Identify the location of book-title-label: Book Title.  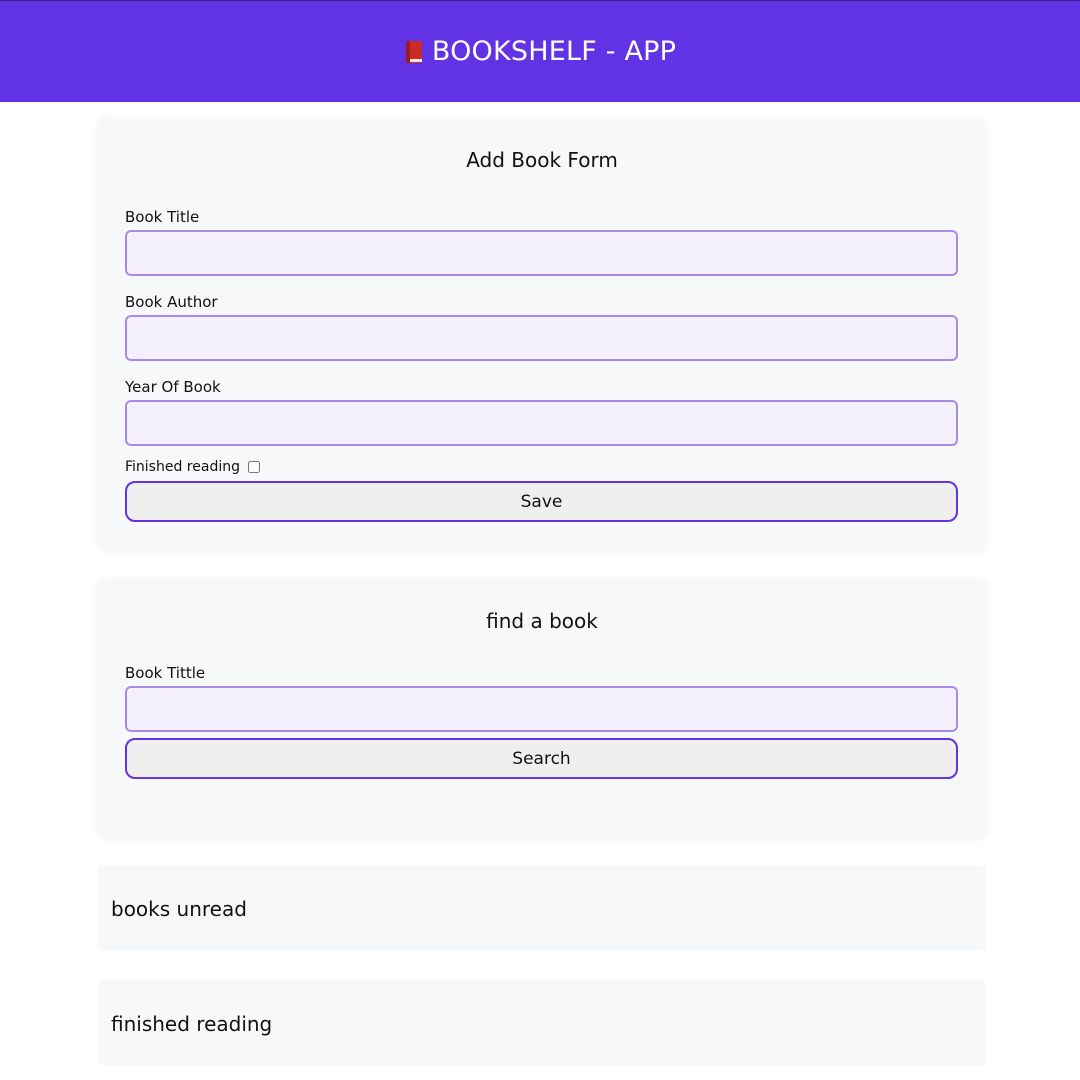
(162, 217).